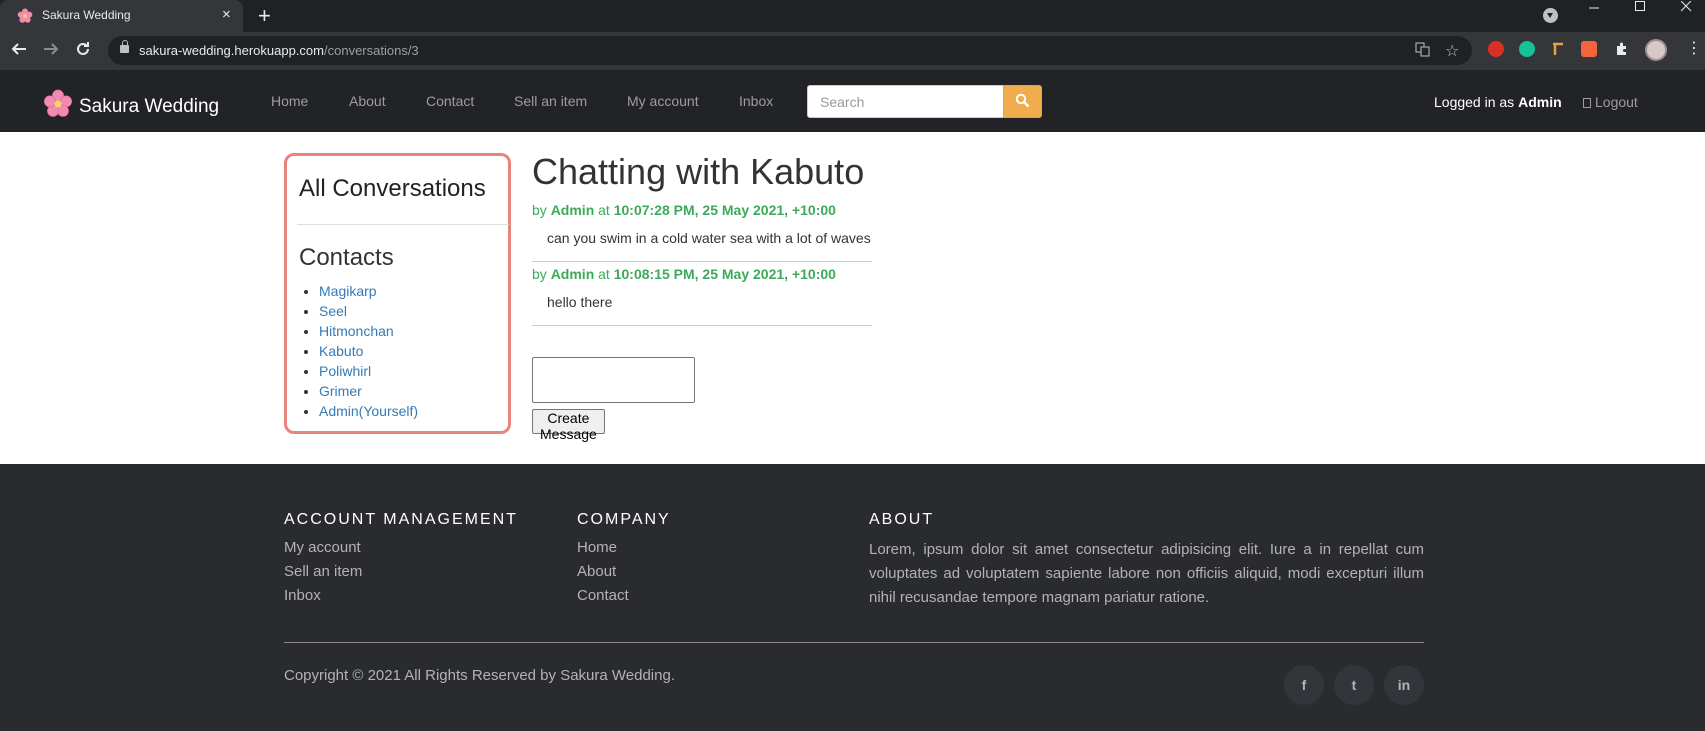 Image resolution: width=1705 pixels, height=731 pixels. What do you see at coordinates (1304, 685) in the screenshot?
I see `facebook-icon: f` at bounding box center [1304, 685].